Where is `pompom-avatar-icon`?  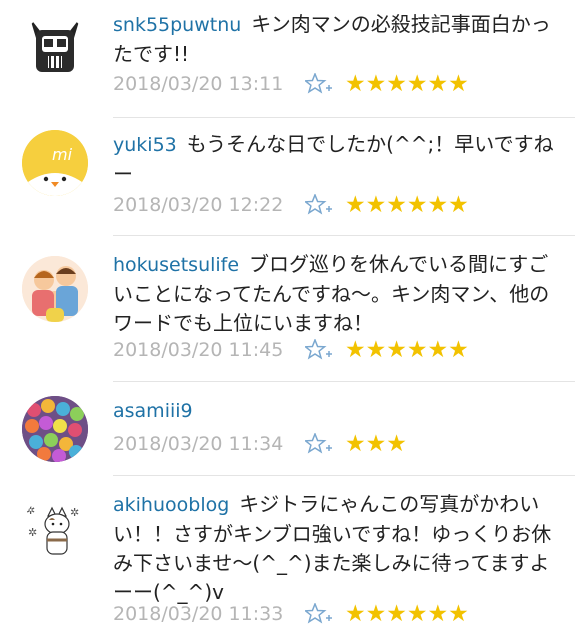
pompom-avatar-icon is located at coordinates (55, 429).